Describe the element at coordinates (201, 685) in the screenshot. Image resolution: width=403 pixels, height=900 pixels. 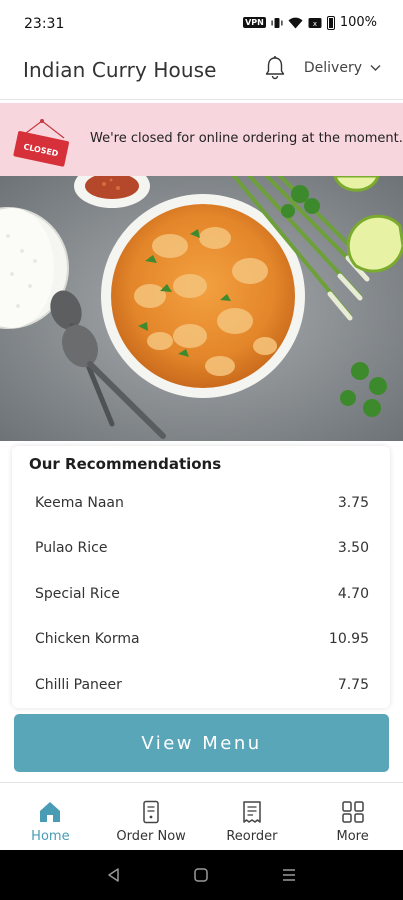
I see `list-item: Chilli Paneer 7.75` at that location.